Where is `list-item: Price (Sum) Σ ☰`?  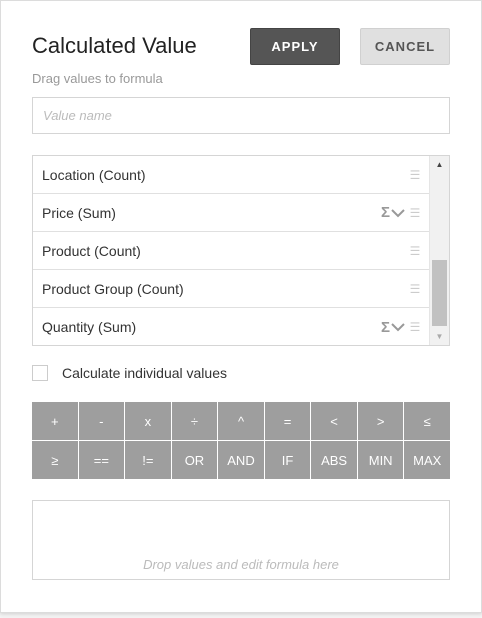
list-item: Price (Sum) Σ ☰ is located at coordinates (231, 213).